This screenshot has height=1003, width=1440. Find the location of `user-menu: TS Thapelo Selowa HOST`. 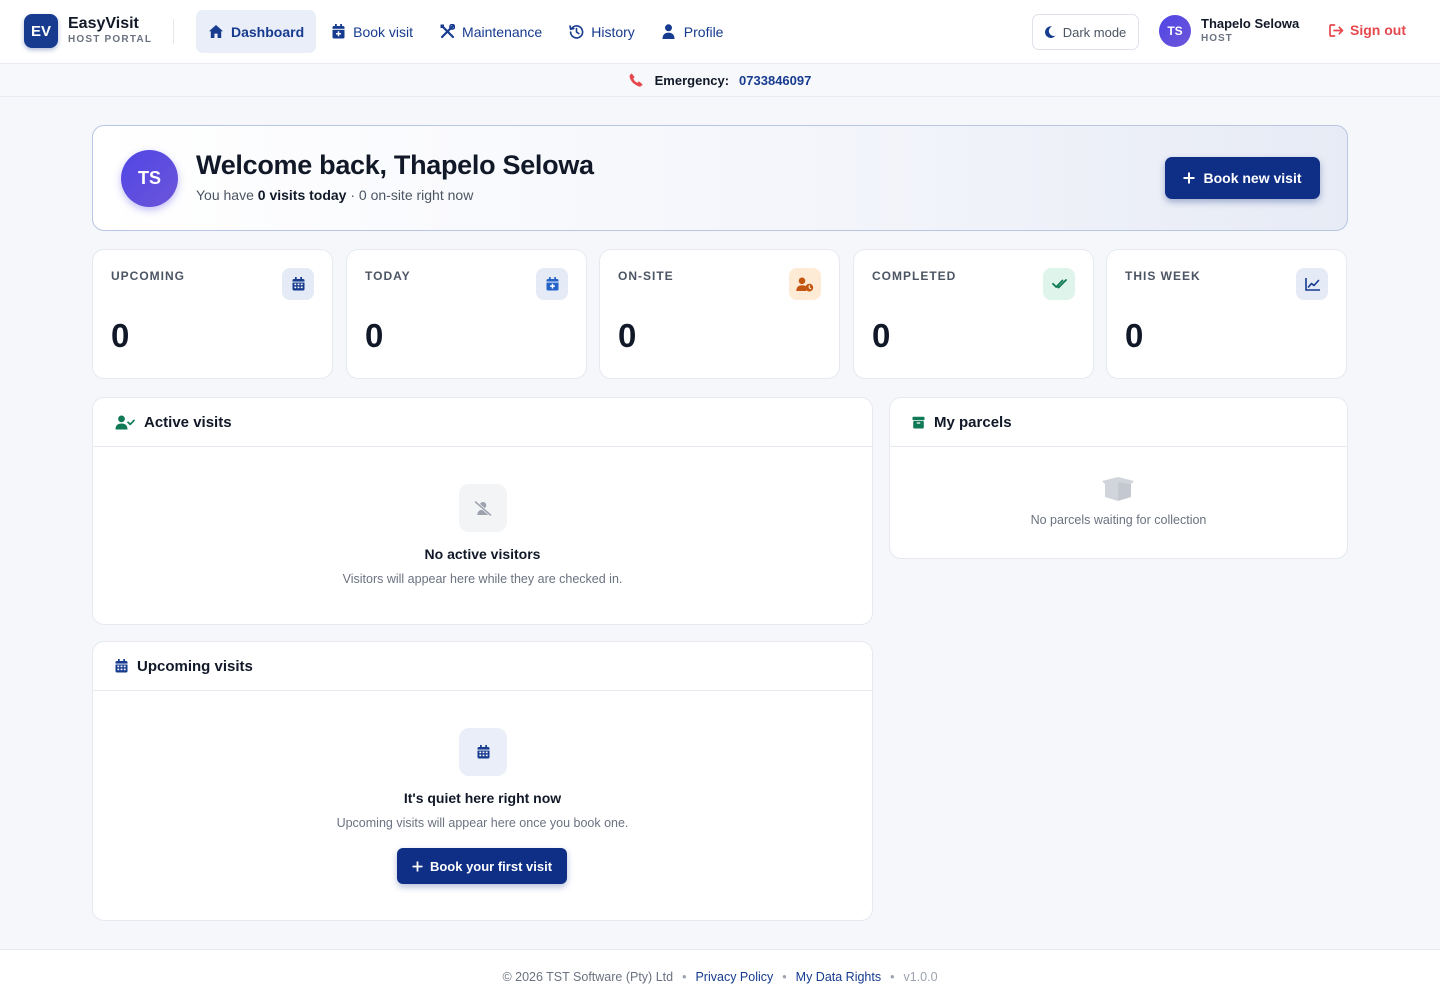

user-menu: TS Thapelo Selowa HOST is located at coordinates (1229, 31).